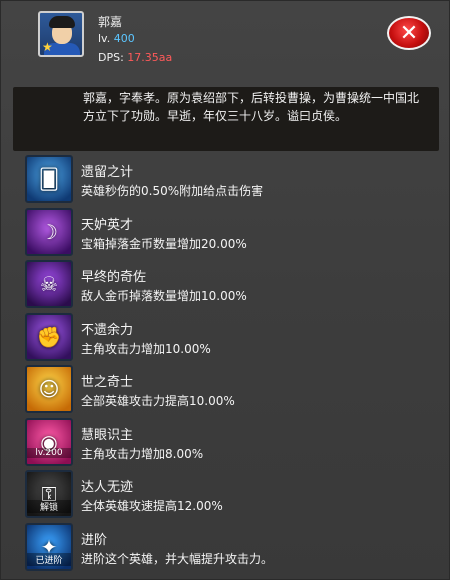 This screenshot has width=450, height=580. I want to click on skill-name: 天妒英才, so click(107, 225).